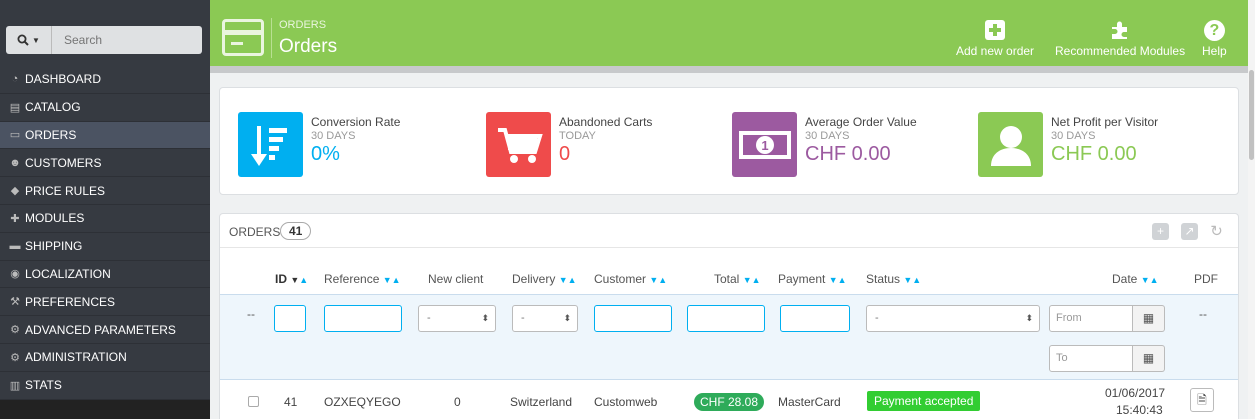 This screenshot has width=1255, height=419. Describe the element at coordinates (105, 108) in the screenshot. I see `sidebar-item-catalog: ▤ CATALOG` at that location.